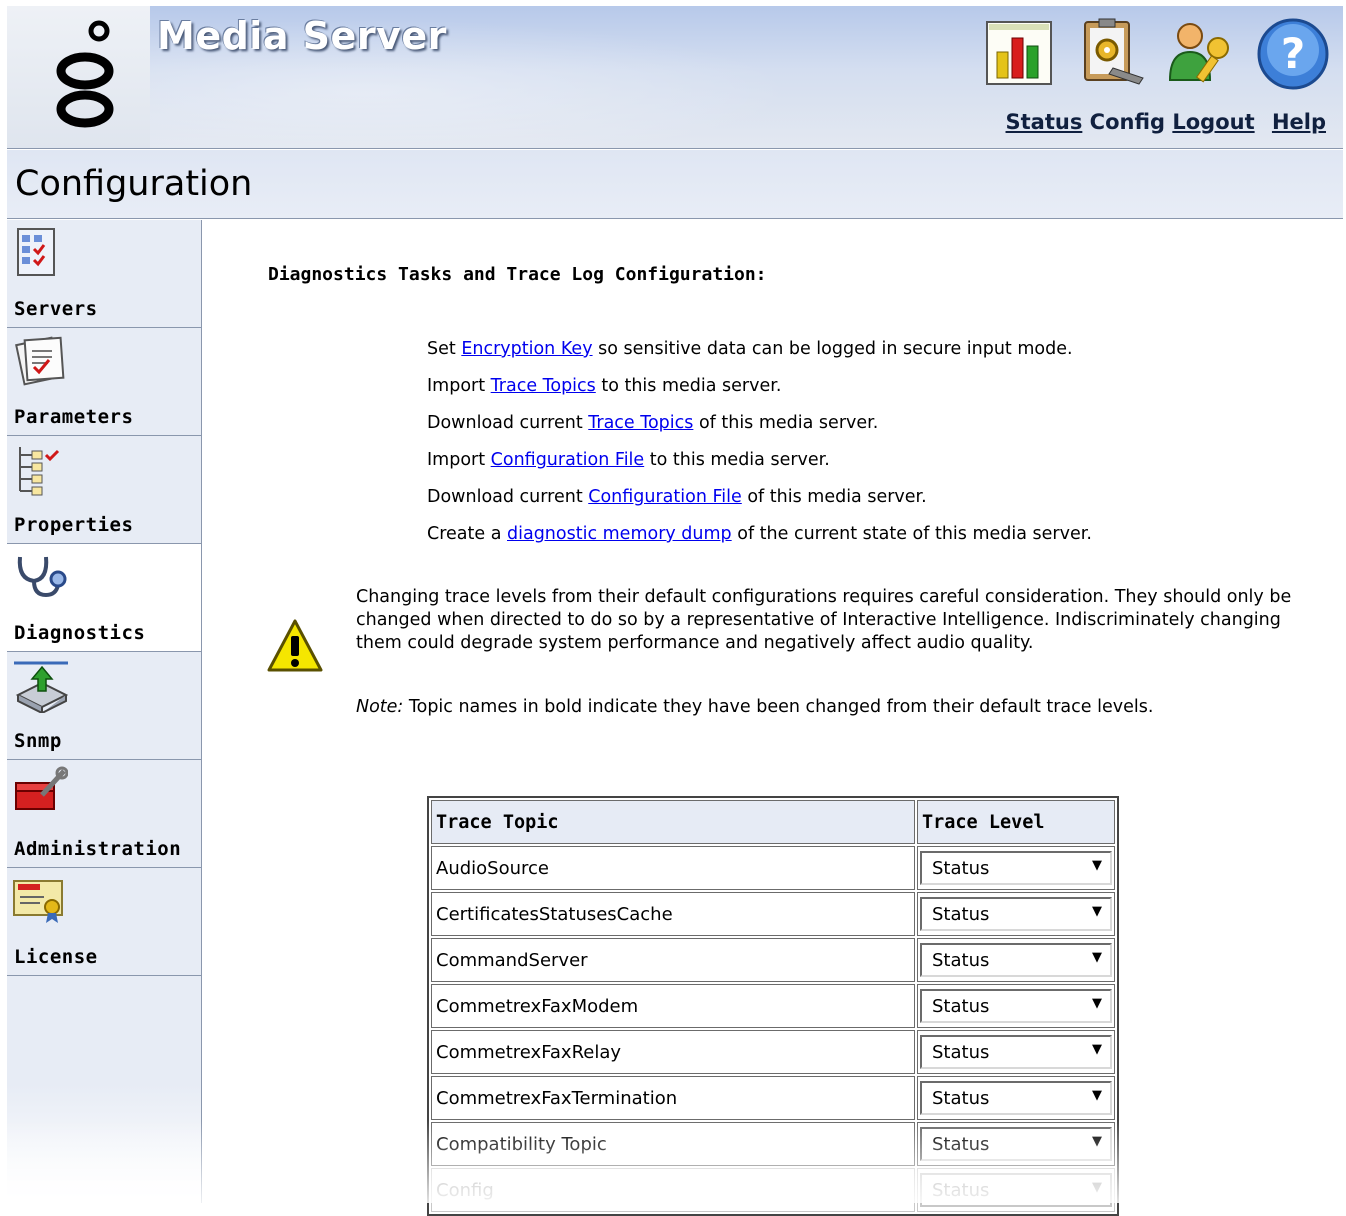  Describe the element at coordinates (295, 645) in the screenshot. I see `warning-icon` at that location.